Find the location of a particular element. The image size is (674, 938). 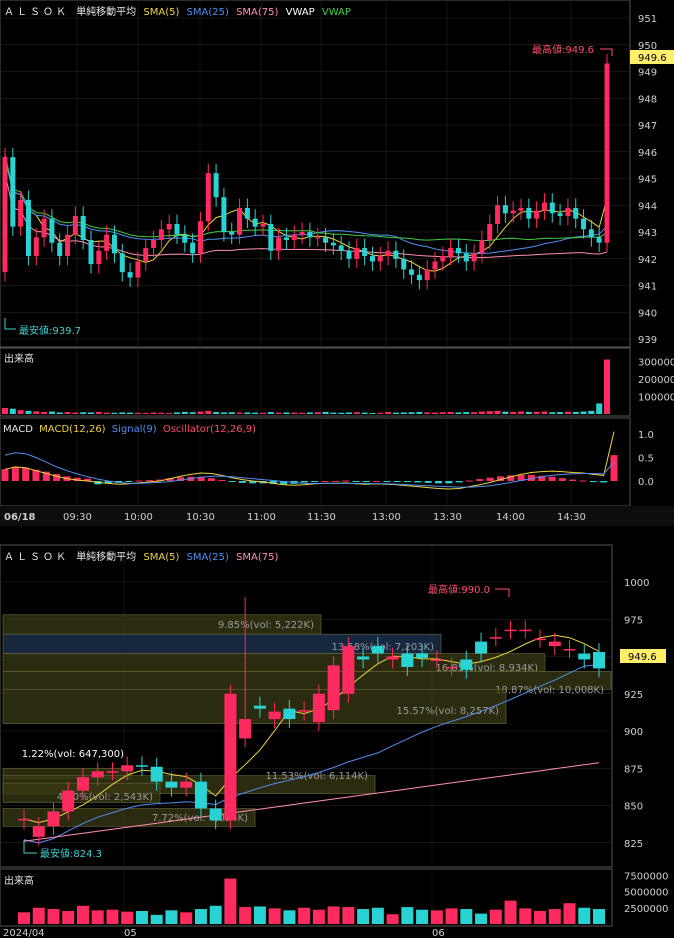

intraday-legend-sma25: SMA(25) is located at coordinates (208, 12).